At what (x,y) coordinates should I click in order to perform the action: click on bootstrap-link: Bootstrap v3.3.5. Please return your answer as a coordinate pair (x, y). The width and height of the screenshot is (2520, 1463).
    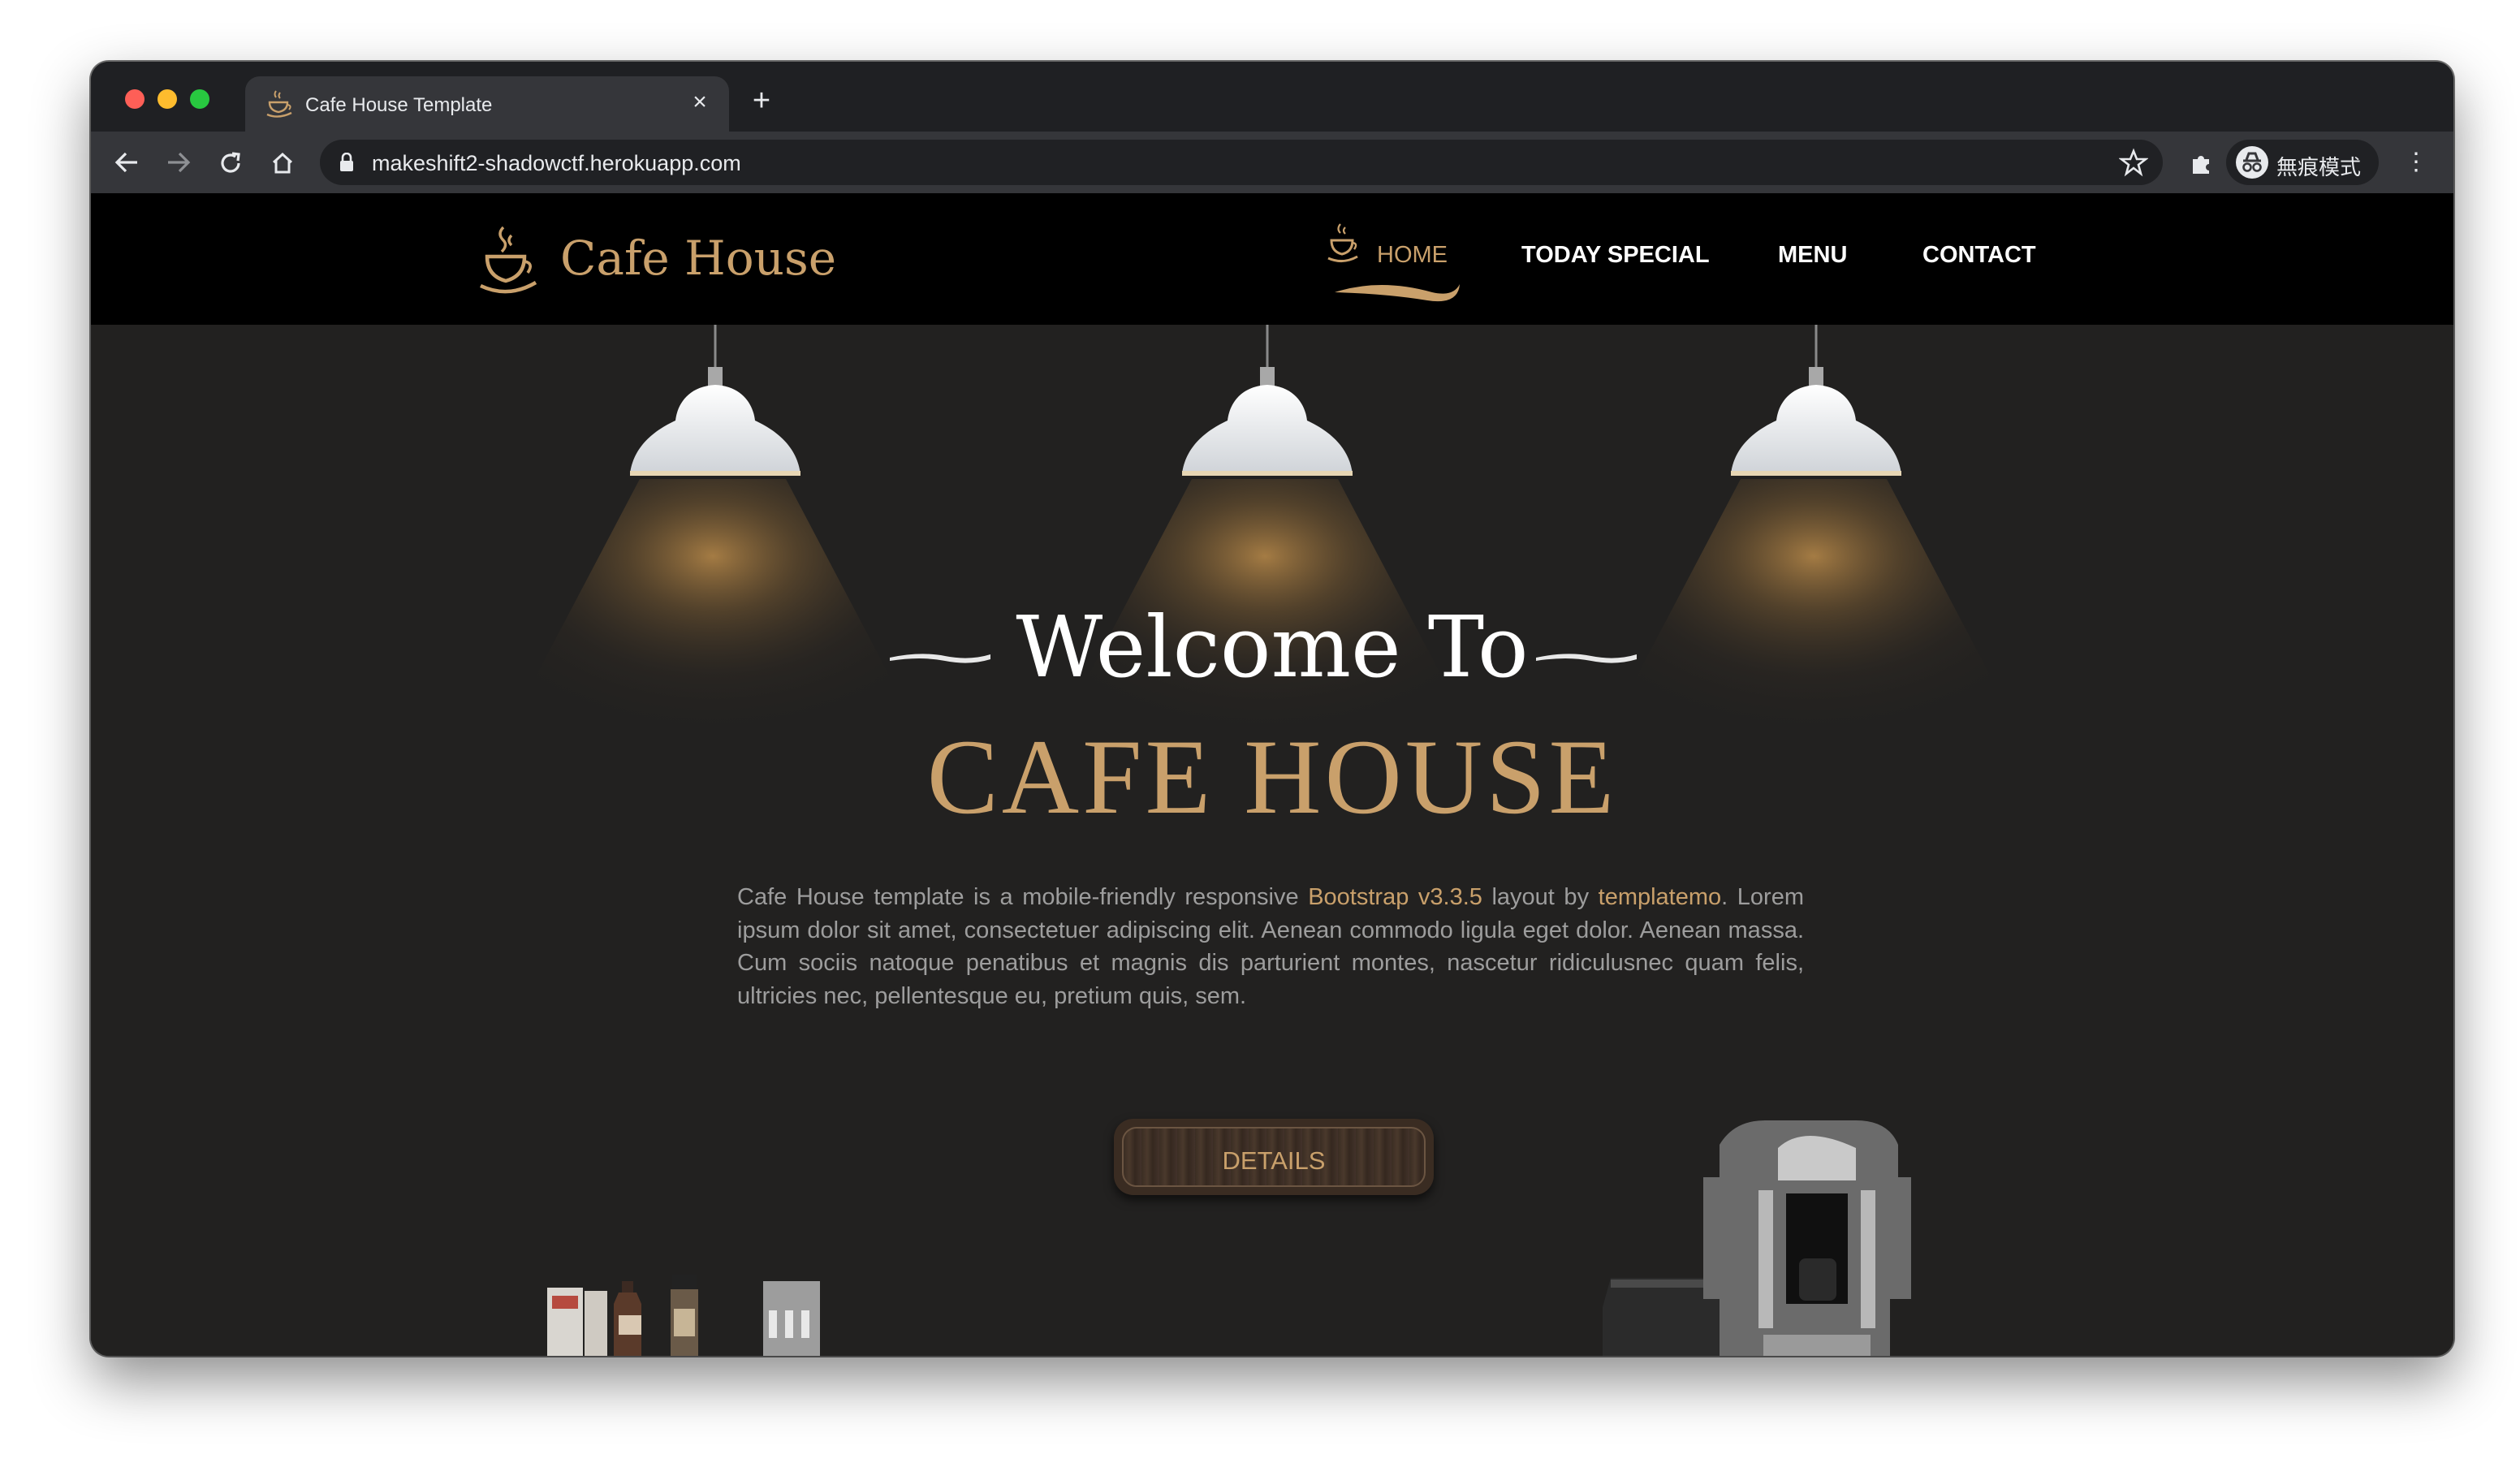
    Looking at the image, I should click on (1395, 897).